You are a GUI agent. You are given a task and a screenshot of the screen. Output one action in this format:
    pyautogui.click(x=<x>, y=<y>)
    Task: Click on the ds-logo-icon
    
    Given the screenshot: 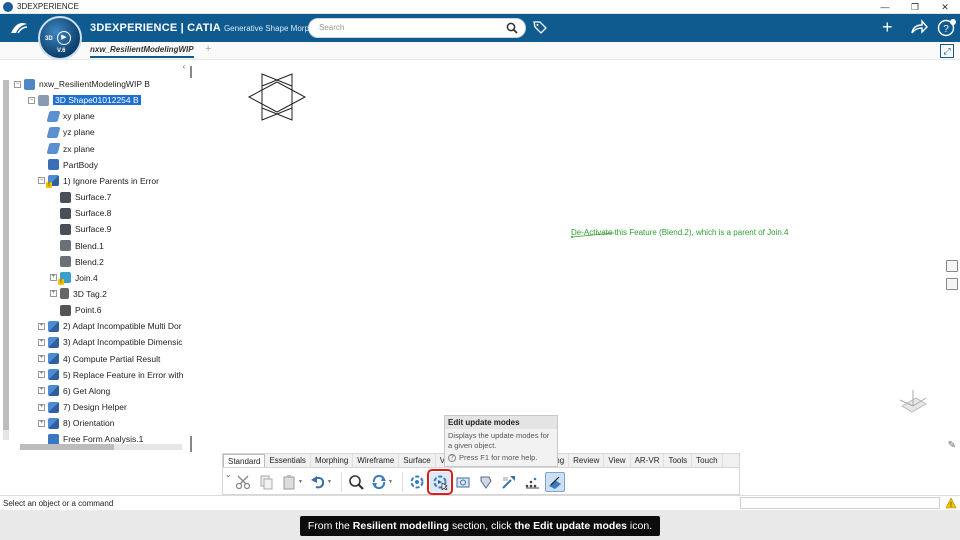 What is the action you would take?
    pyautogui.click(x=19, y=28)
    